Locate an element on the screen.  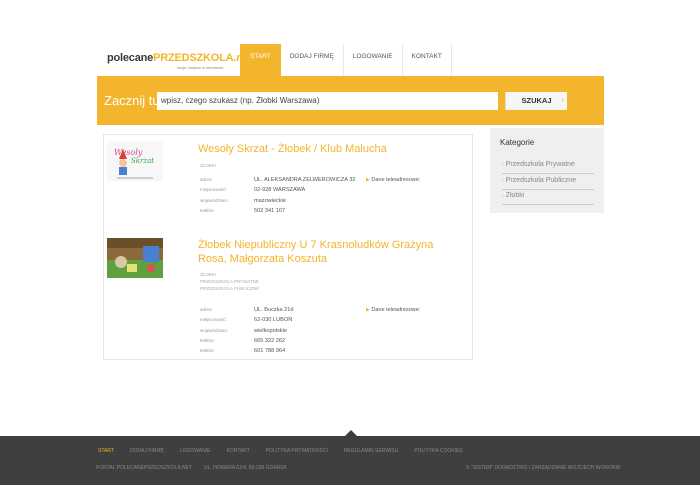
field-value: mazowieckie is located at coordinates (270, 200).